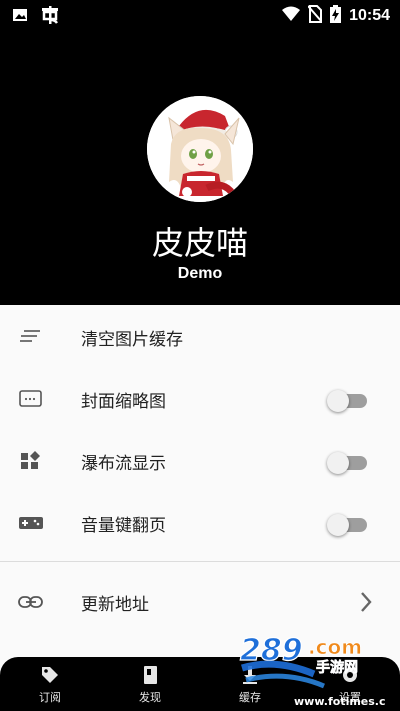 This screenshot has height=711, width=400. What do you see at coordinates (31, 602) in the screenshot?
I see `link-icon` at bounding box center [31, 602].